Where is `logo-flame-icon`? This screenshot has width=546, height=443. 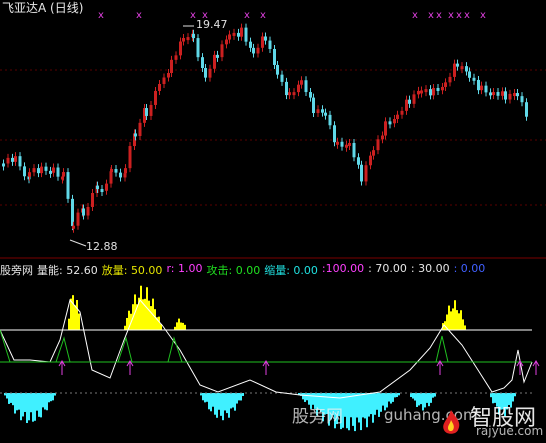
logo-flame-icon is located at coordinates (451, 422).